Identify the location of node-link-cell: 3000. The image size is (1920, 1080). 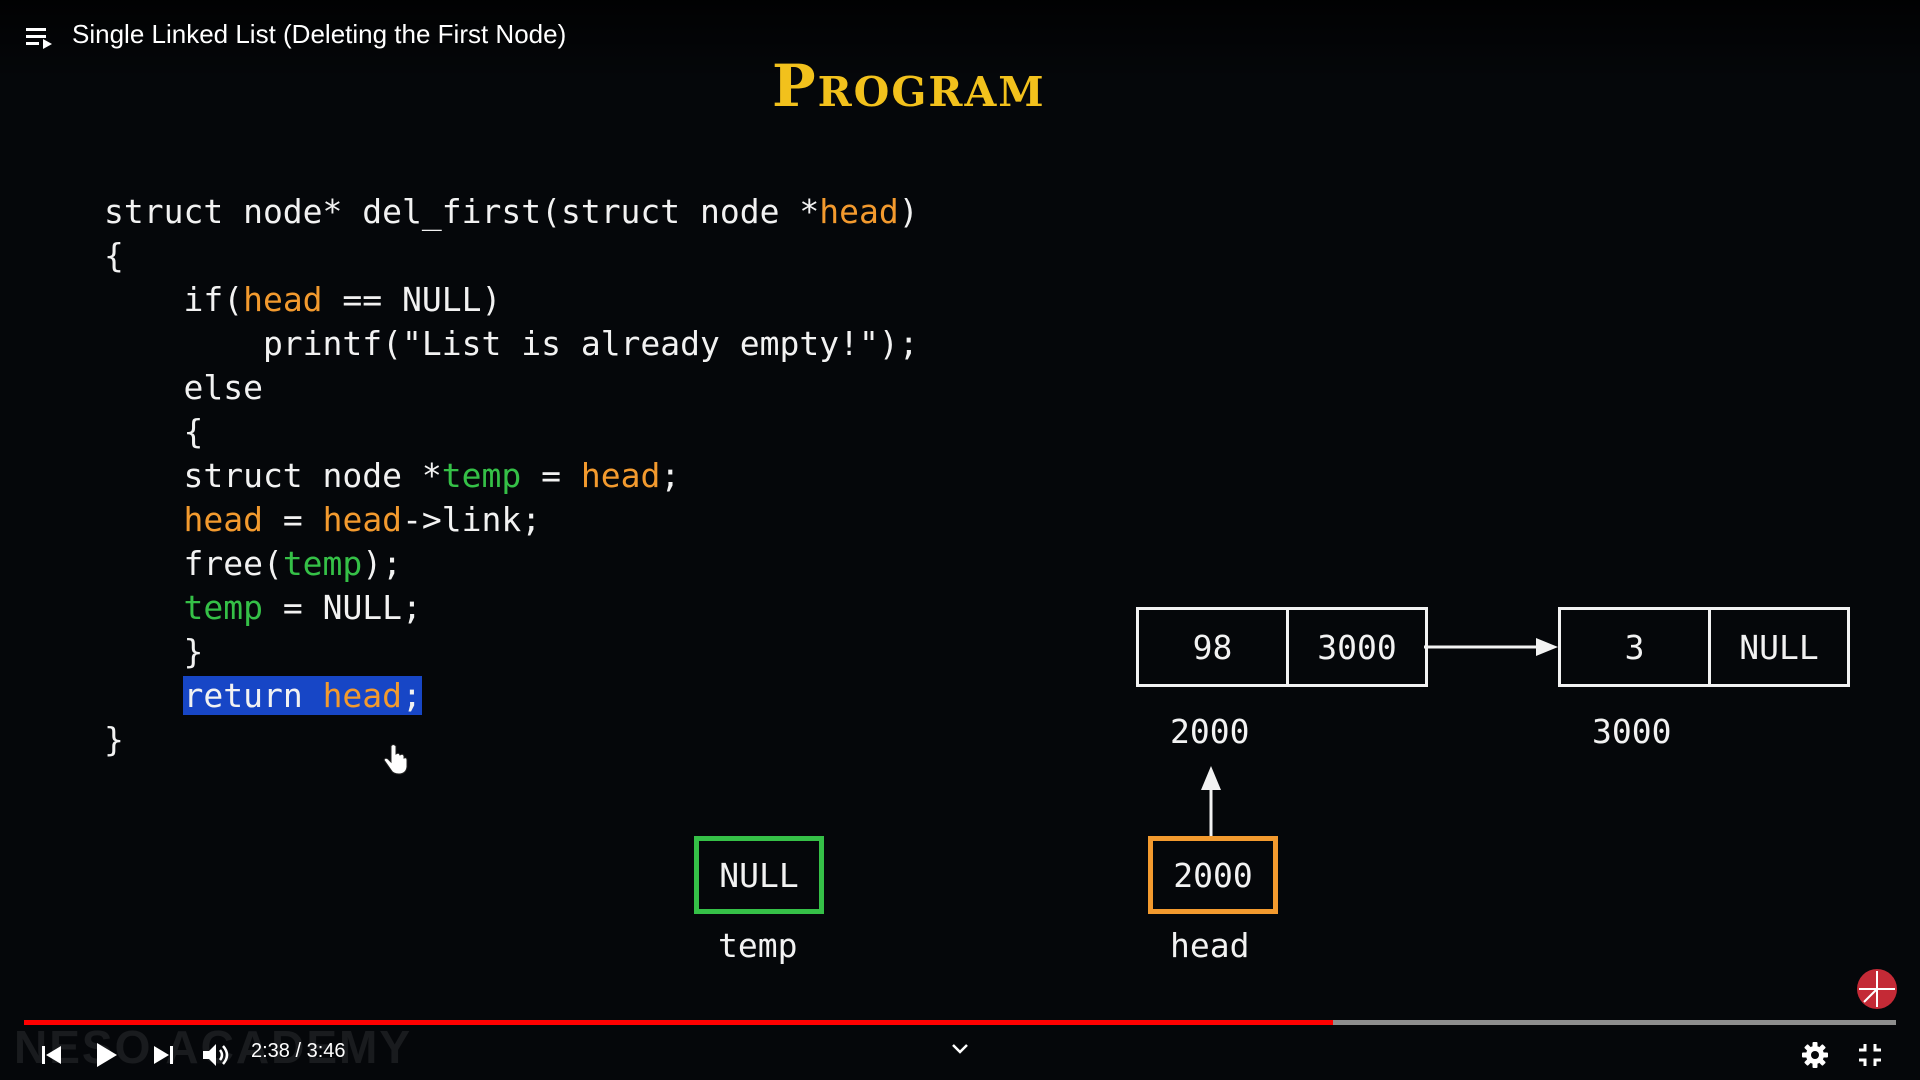
(1355, 647).